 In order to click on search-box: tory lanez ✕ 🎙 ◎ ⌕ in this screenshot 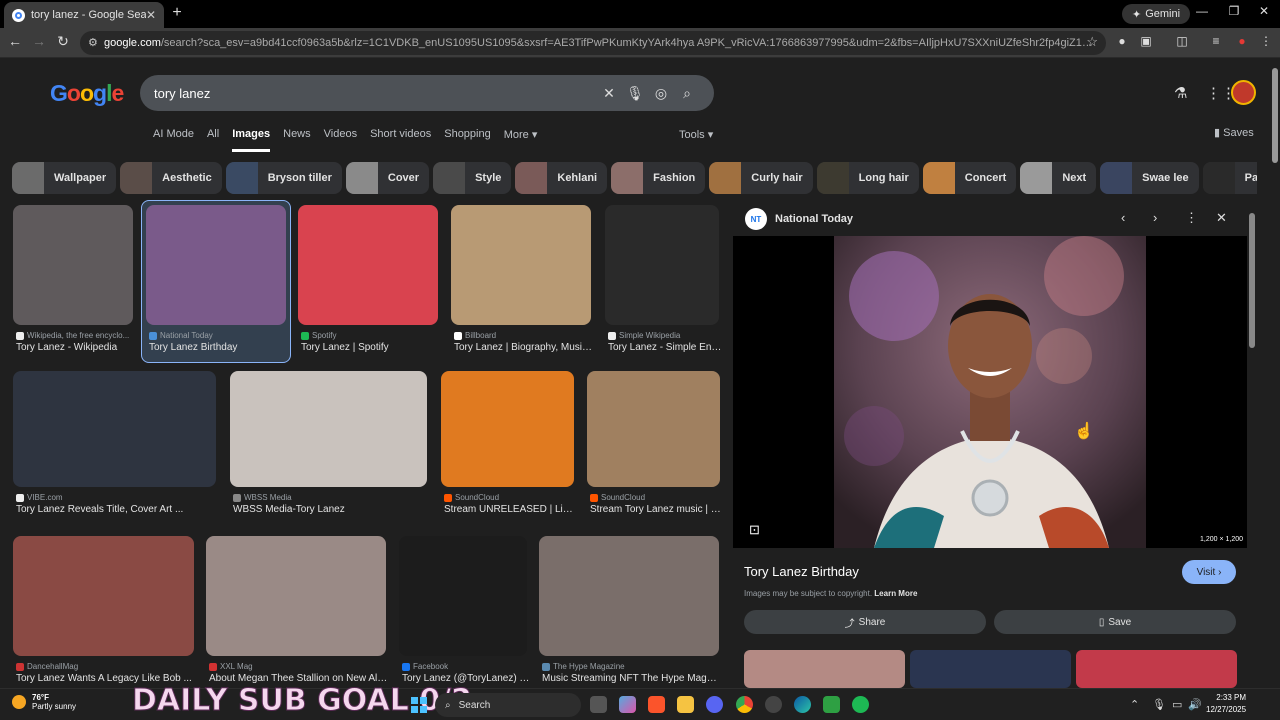, I will do `click(427, 93)`.